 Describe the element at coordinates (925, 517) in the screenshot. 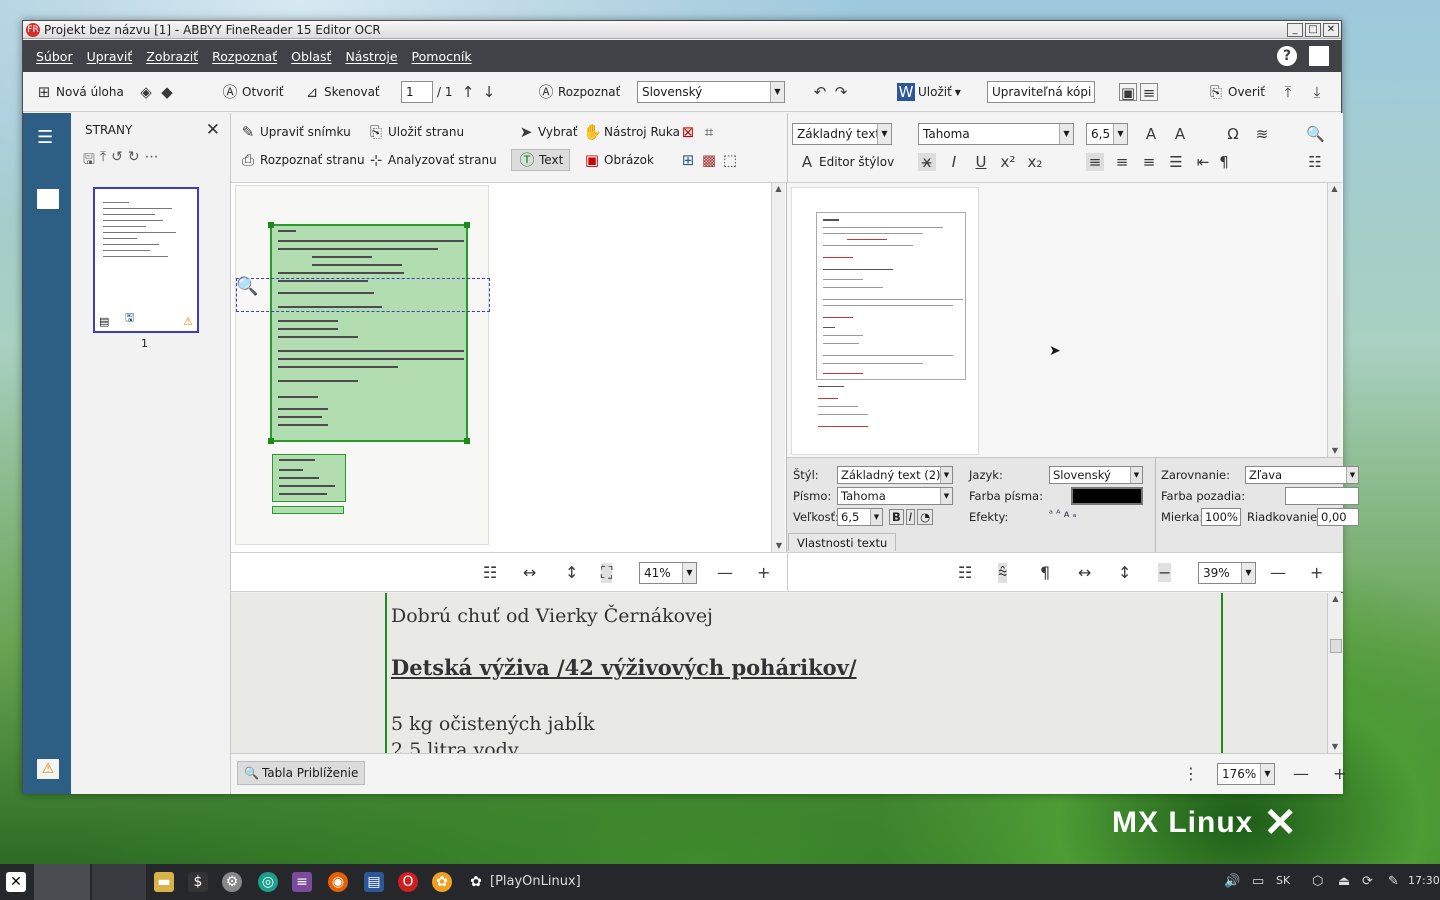

I see `color-icon: ◔` at that location.